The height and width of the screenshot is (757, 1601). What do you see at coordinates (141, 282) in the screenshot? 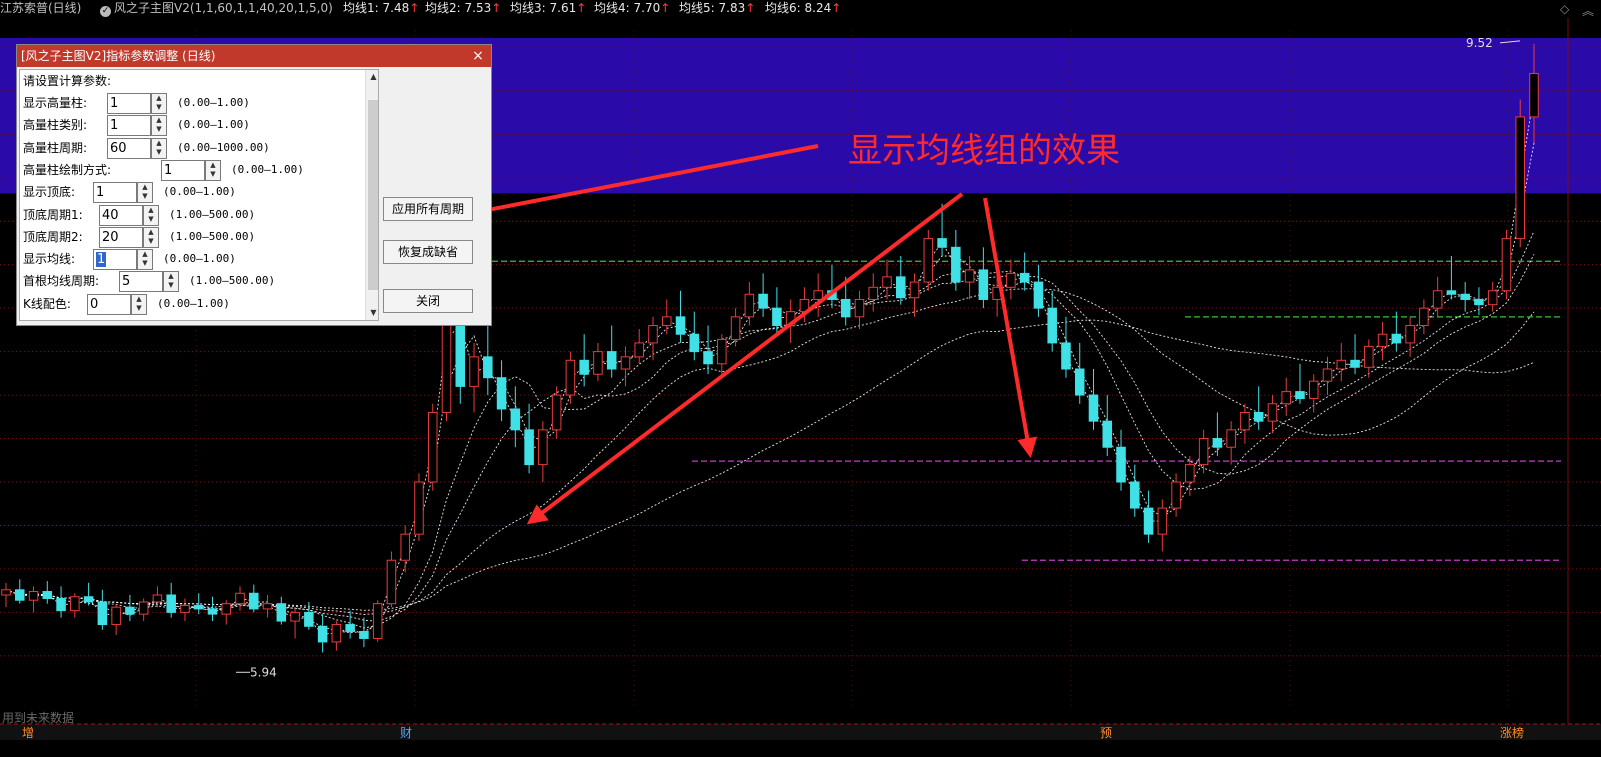
I see `param-input: 5` at bounding box center [141, 282].